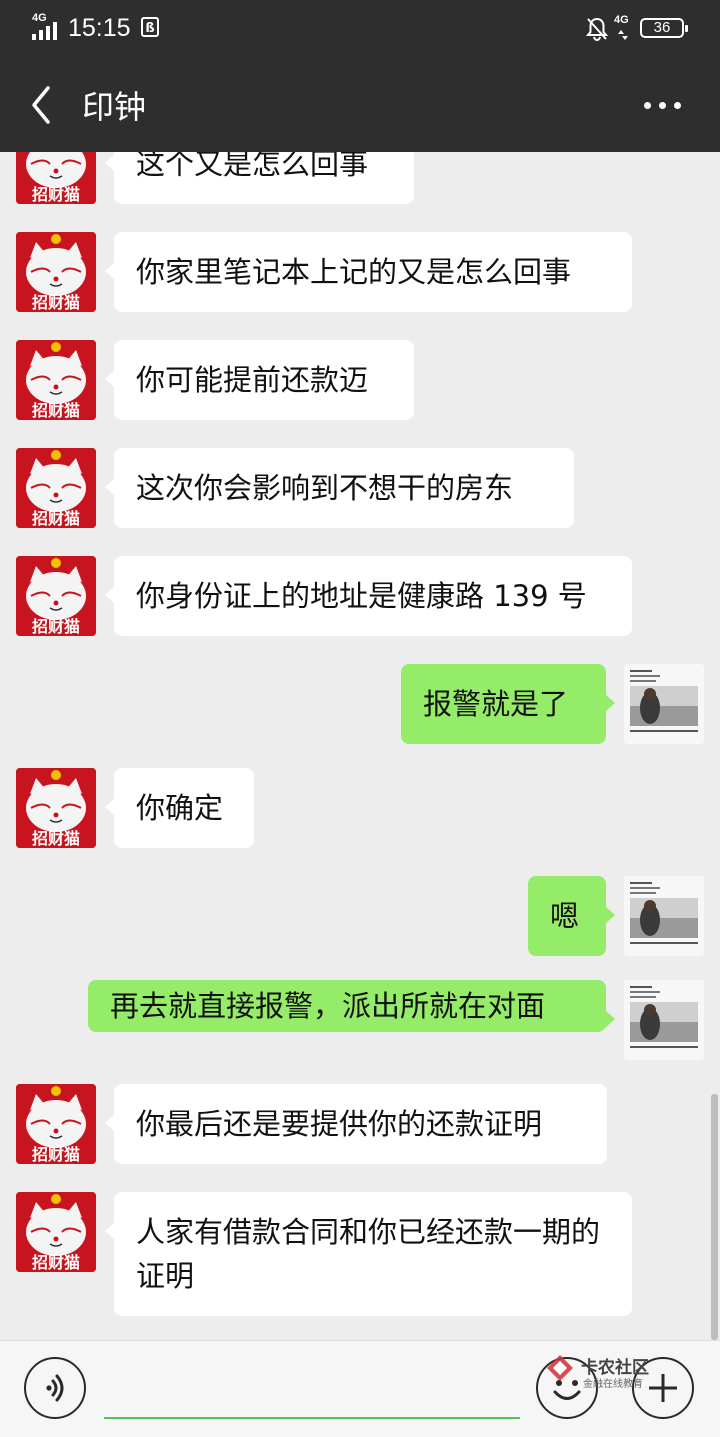 This screenshot has width=720, height=1437. Describe the element at coordinates (356, 1124) in the screenshot. I see `incoming-message-bubble: 你最后还是要提供你的还款证明` at that location.